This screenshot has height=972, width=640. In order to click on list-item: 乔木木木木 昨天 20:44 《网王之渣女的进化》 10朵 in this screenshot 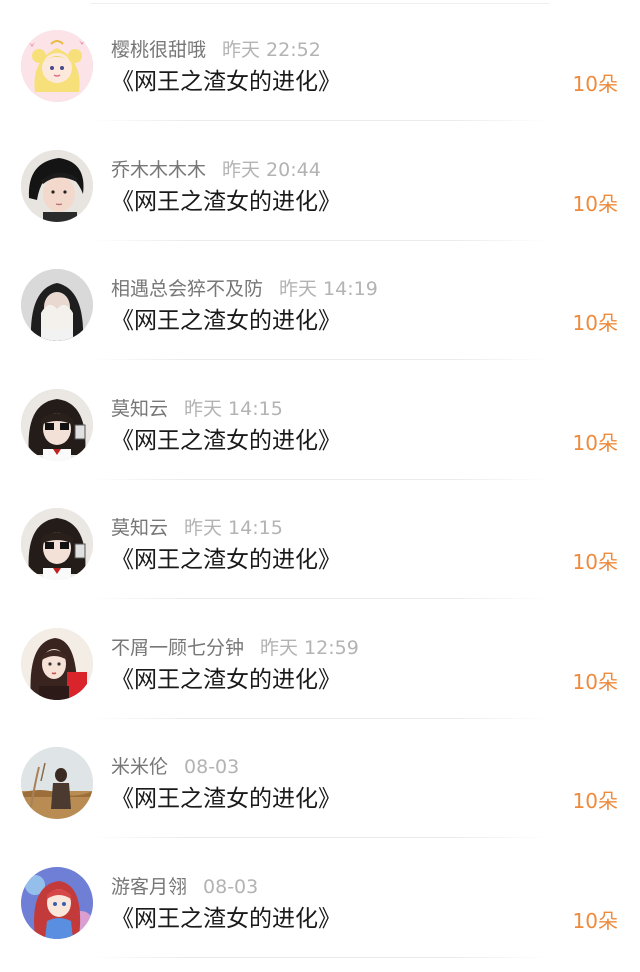, I will do `click(320, 181)`.